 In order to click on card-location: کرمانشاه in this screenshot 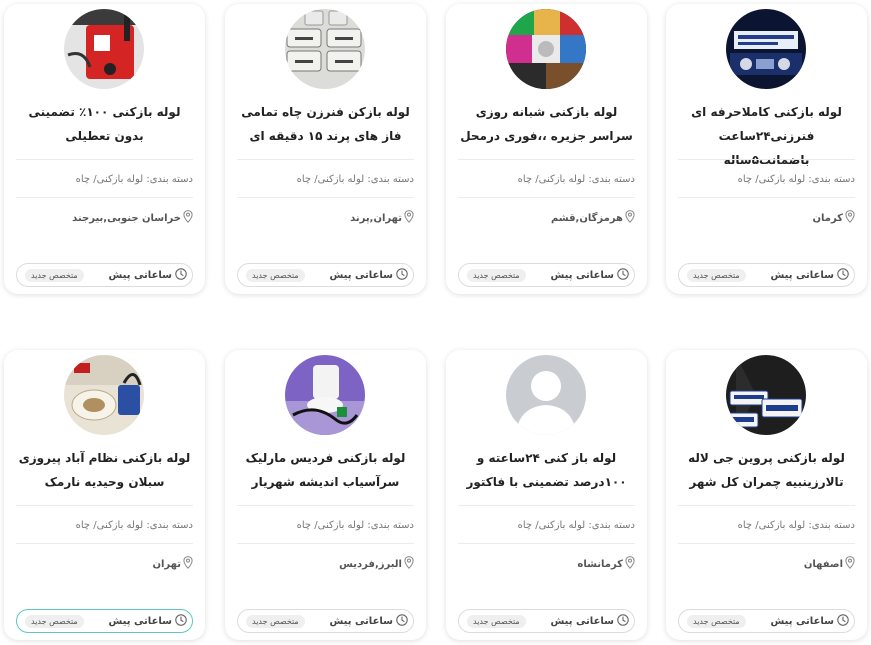, I will do `click(546, 564)`.